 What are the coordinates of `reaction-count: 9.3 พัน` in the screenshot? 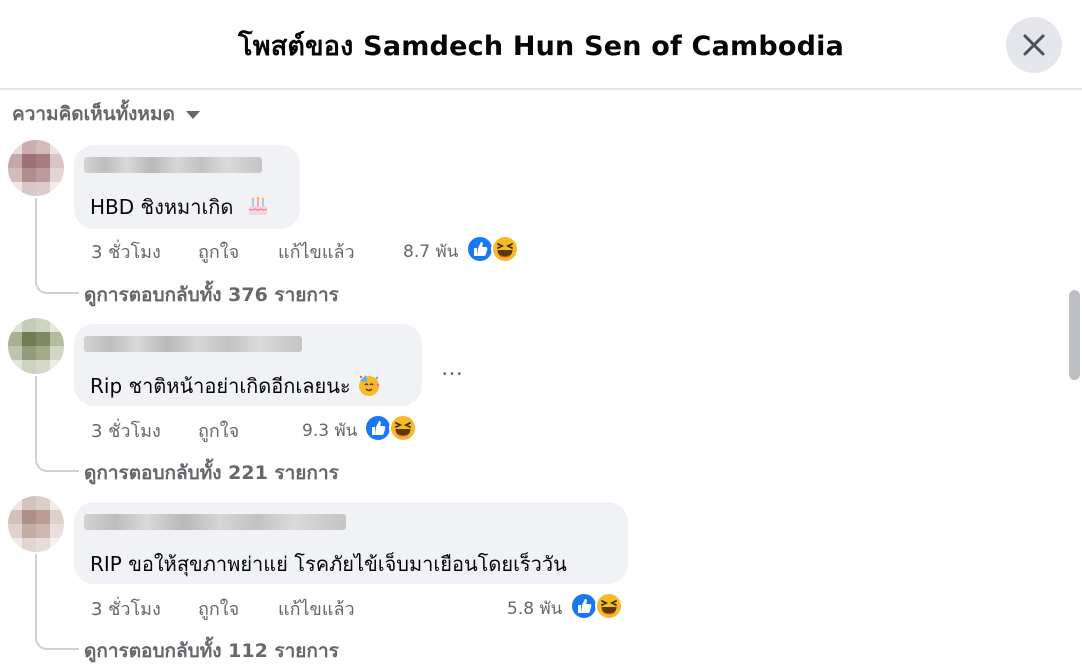 It's located at (329, 430).